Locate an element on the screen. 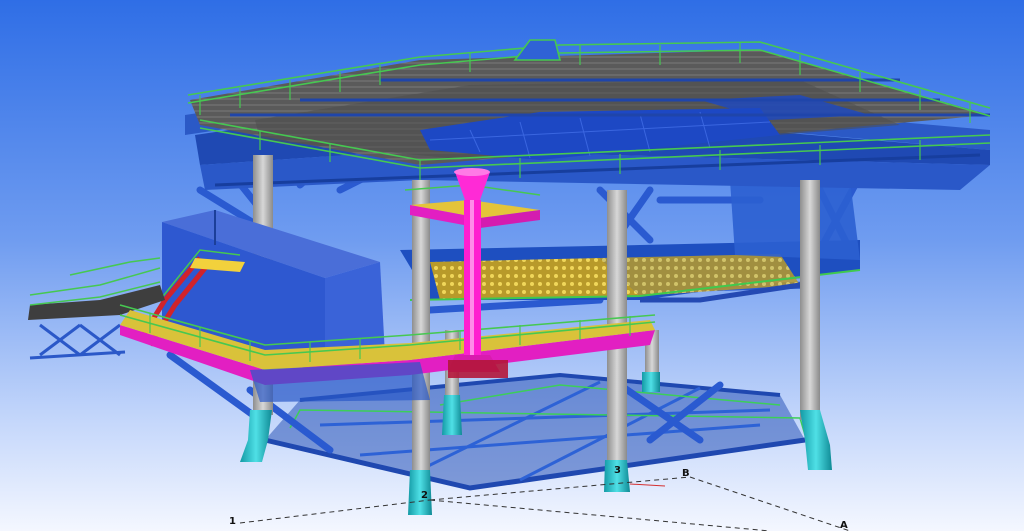  grid-label-1: 1 is located at coordinates (232, 521).